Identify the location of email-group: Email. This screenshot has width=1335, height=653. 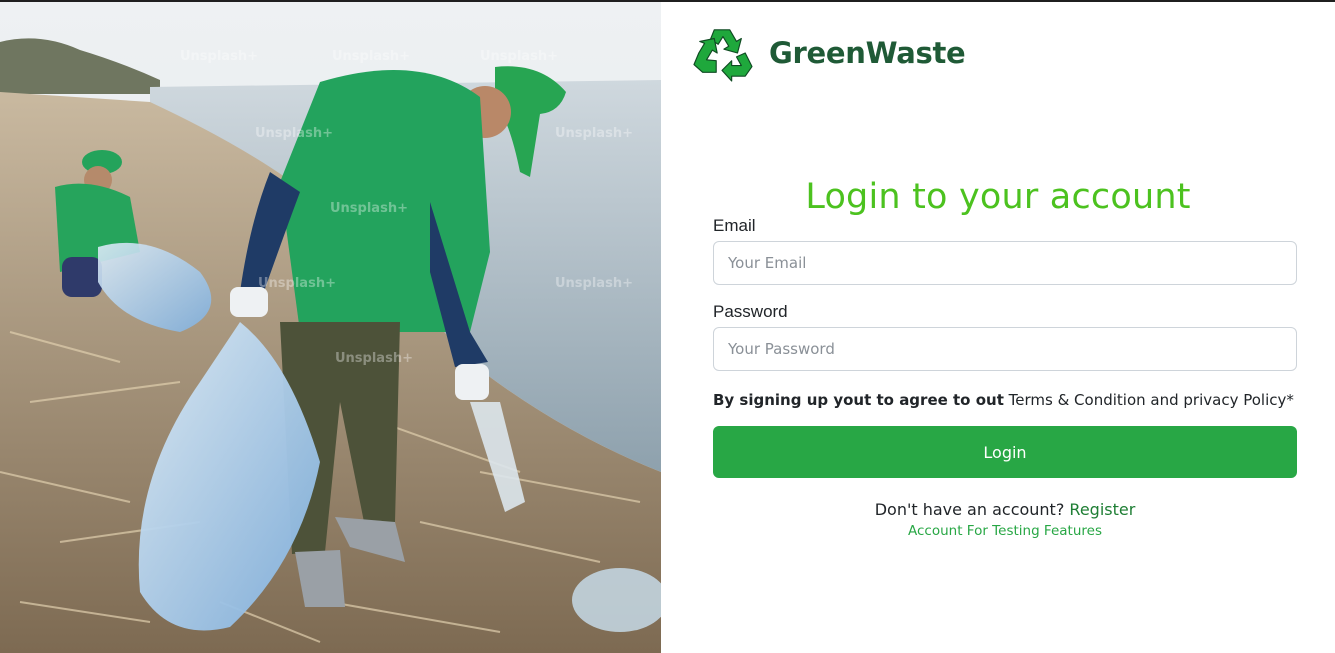
(1005, 250).